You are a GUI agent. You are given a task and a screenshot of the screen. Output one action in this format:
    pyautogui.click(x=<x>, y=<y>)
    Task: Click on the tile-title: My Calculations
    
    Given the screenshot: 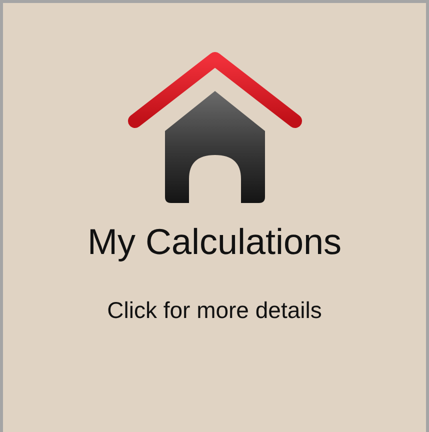 What is the action you would take?
    pyautogui.click(x=214, y=242)
    